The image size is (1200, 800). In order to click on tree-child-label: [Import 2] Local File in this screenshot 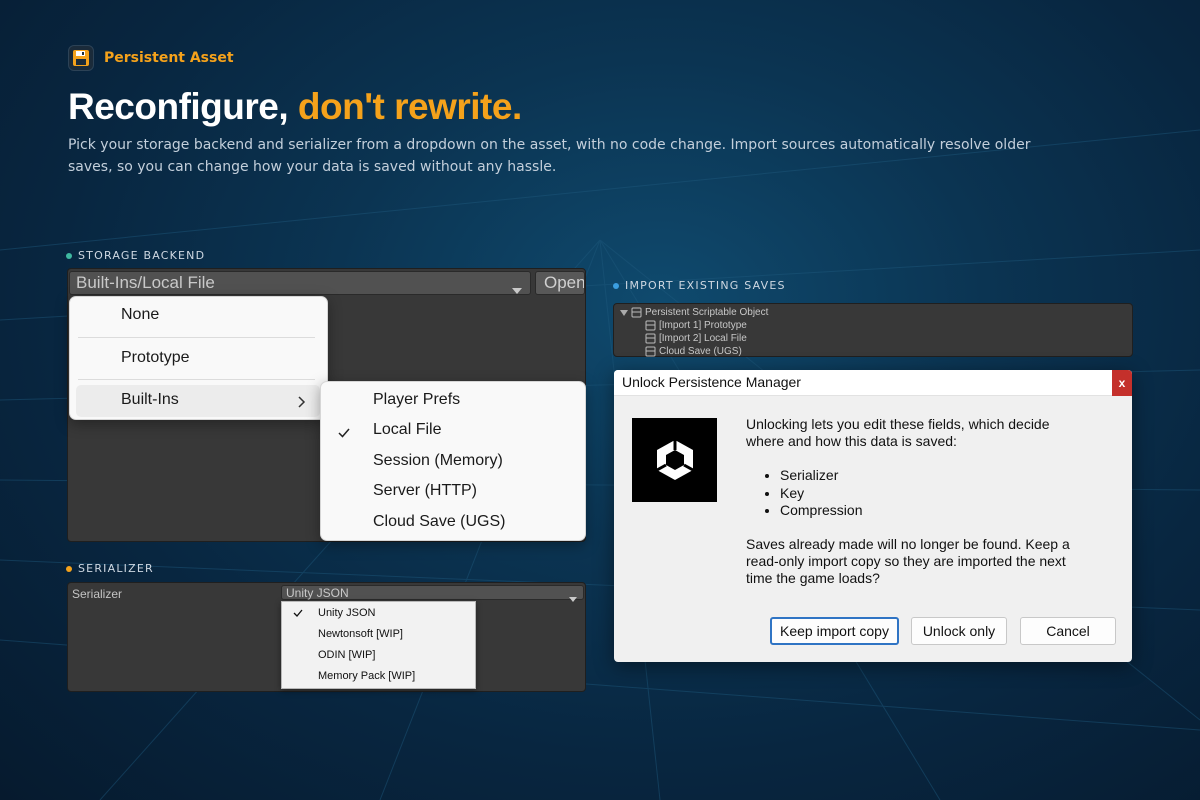, I will do `click(703, 338)`.